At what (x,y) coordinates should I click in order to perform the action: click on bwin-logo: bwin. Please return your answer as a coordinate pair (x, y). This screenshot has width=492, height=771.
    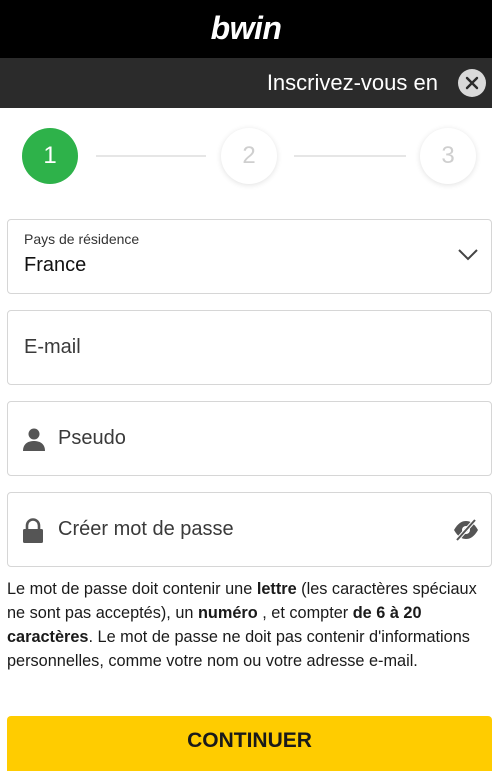
    Looking at the image, I should click on (246, 27).